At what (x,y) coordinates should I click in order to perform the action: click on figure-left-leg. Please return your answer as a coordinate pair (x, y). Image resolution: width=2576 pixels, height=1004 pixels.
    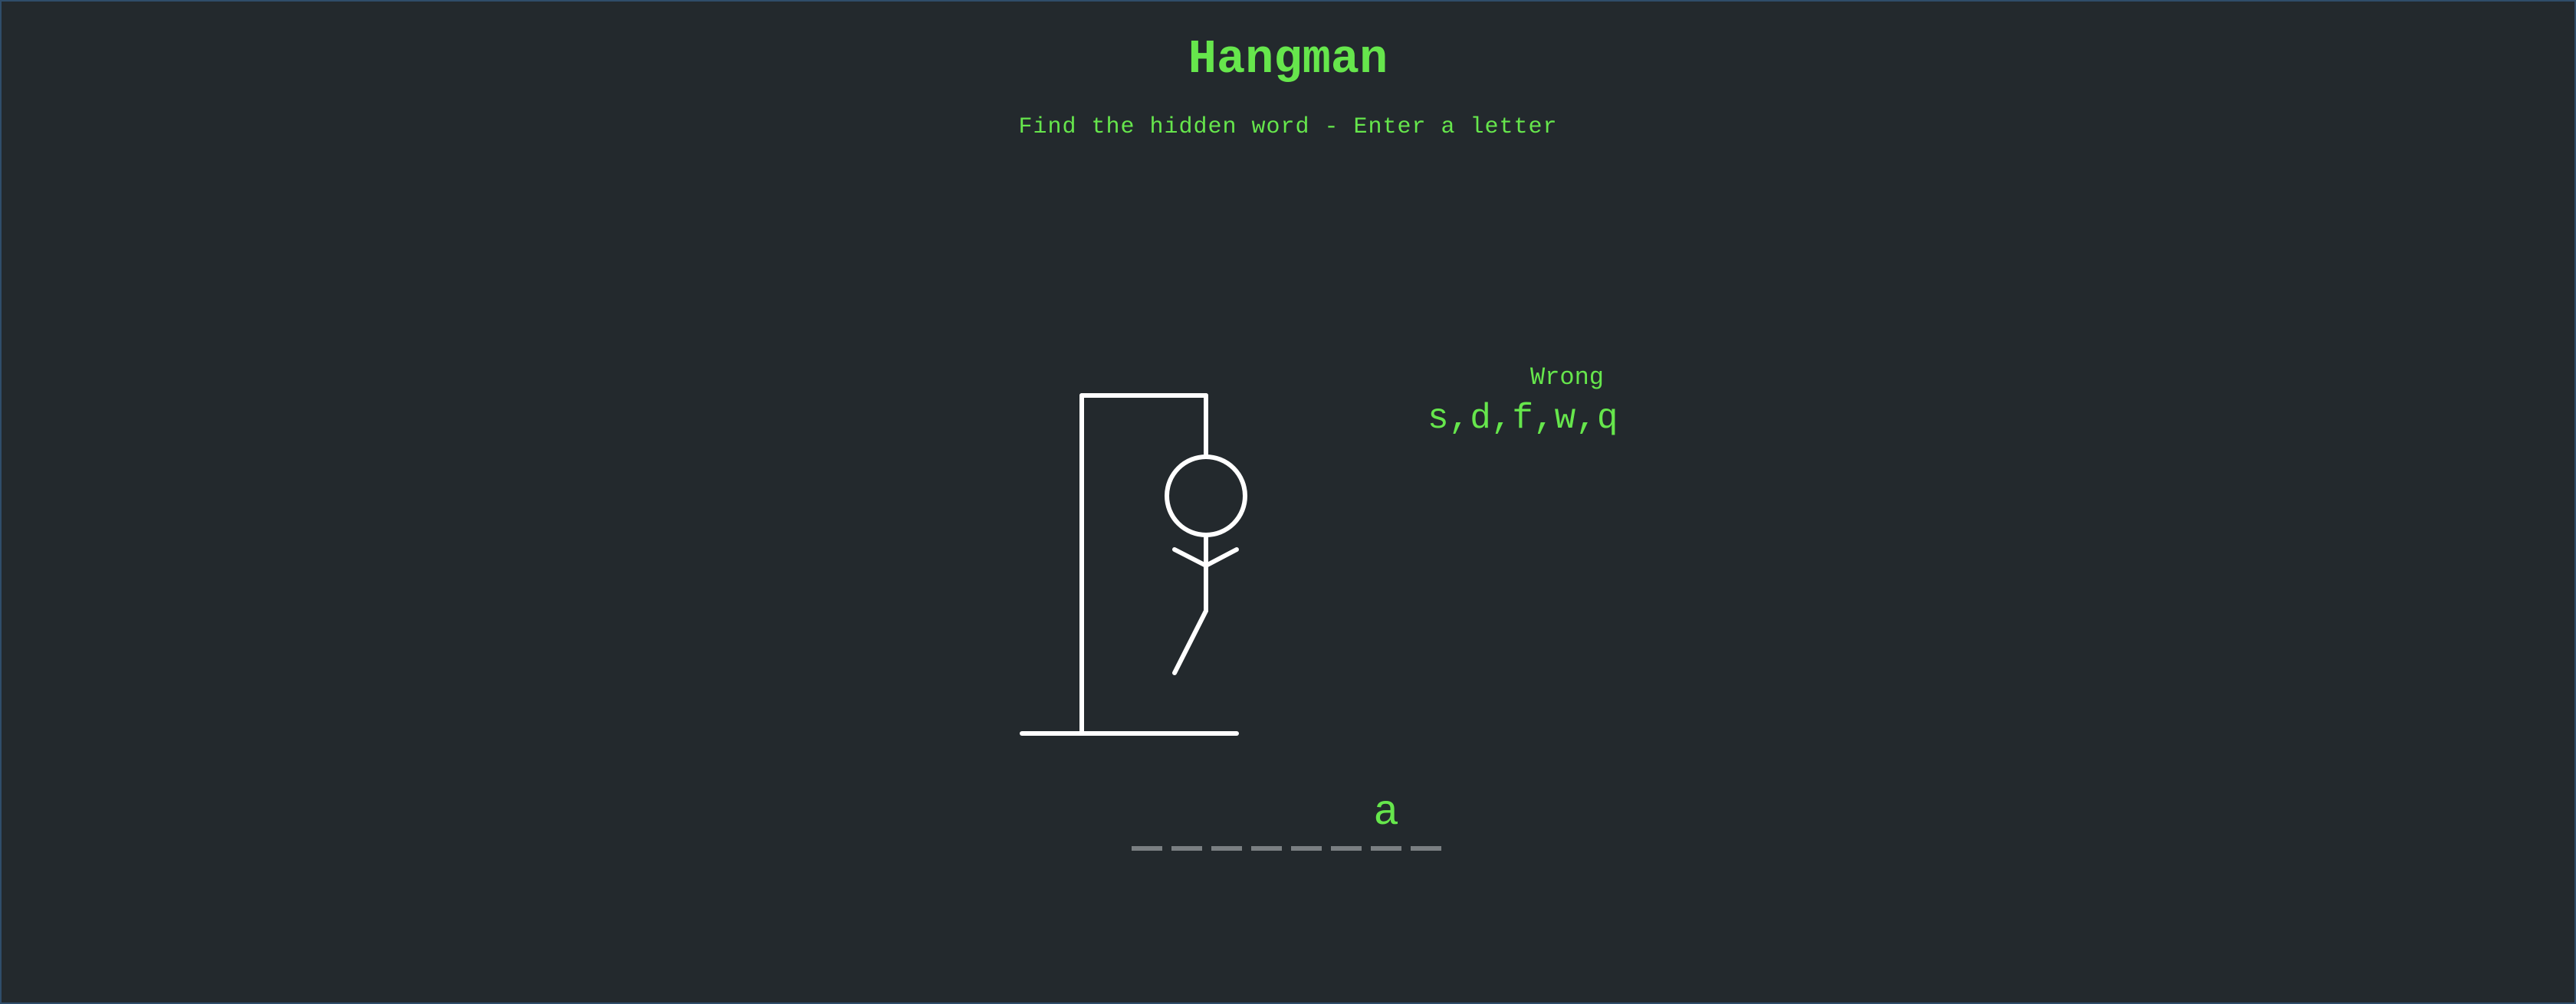
    Looking at the image, I should click on (1190, 642).